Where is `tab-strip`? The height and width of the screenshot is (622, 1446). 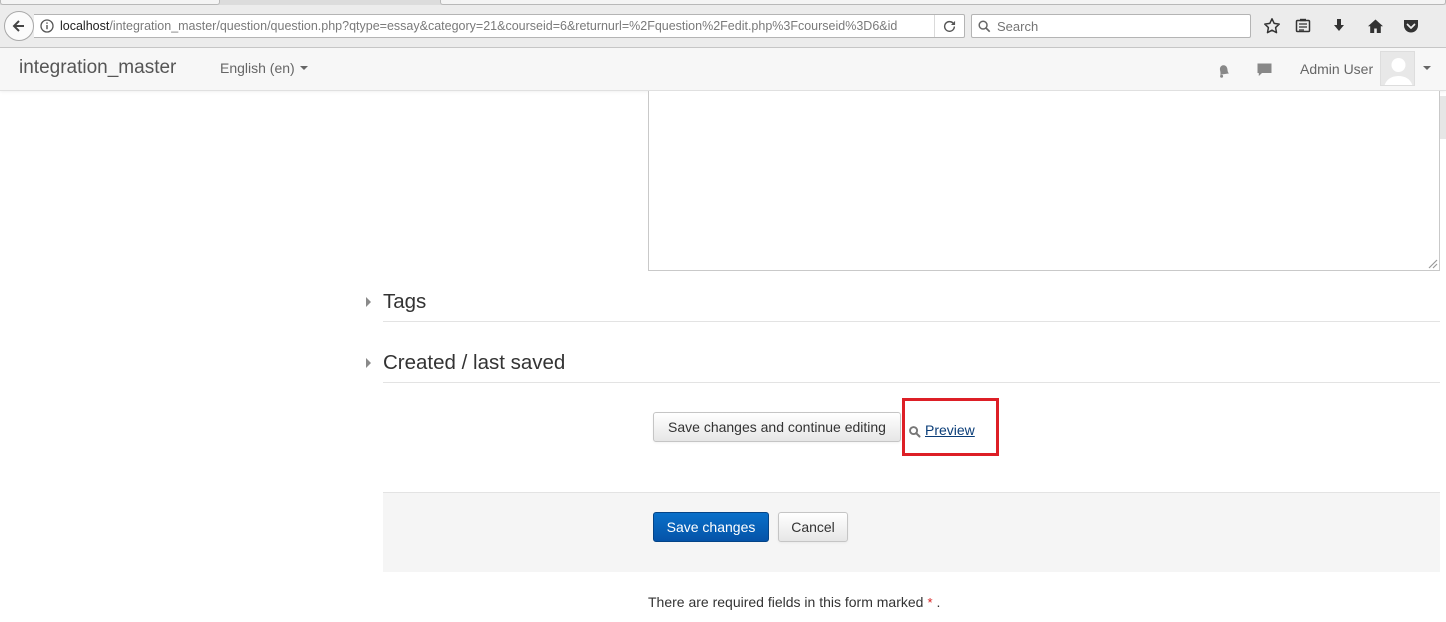 tab-strip is located at coordinates (723, 2).